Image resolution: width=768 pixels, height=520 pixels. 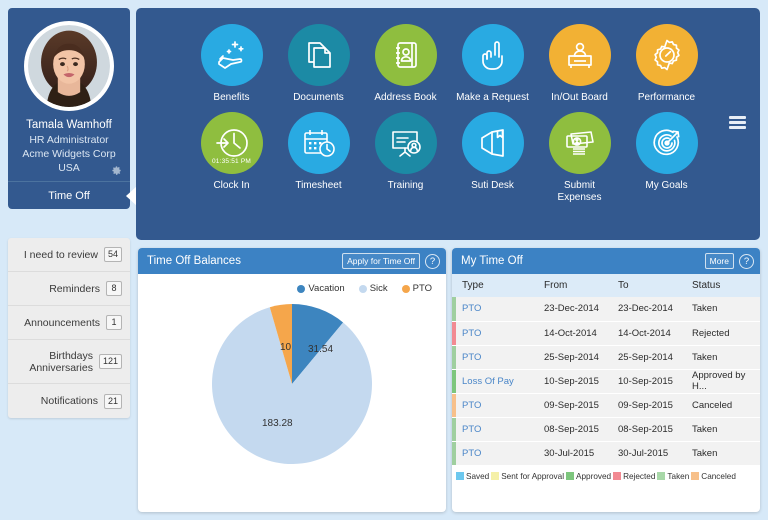 I want to click on app-tile-in-out-board: In/Out Board, so click(x=579, y=63).